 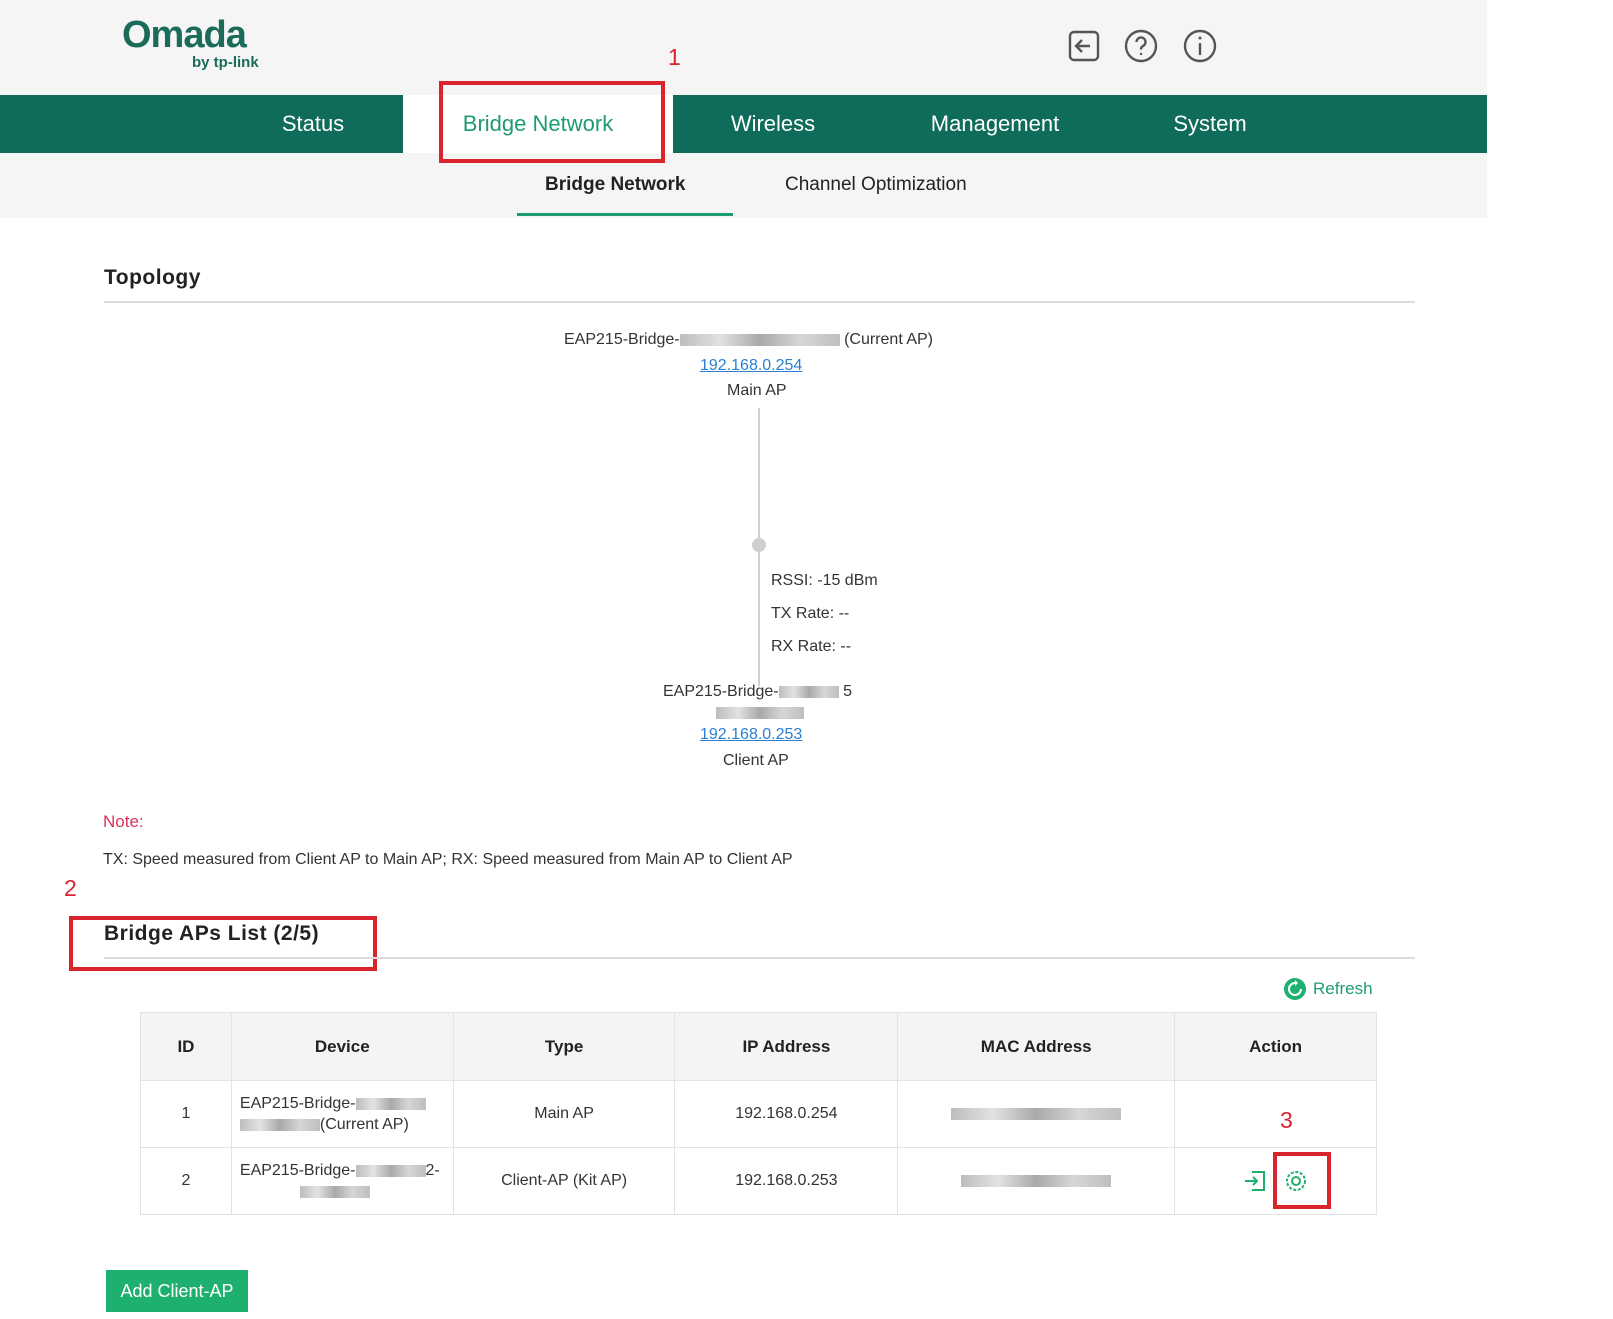 What do you see at coordinates (759, 958) in the screenshot?
I see `bridge-list-divider` at bounding box center [759, 958].